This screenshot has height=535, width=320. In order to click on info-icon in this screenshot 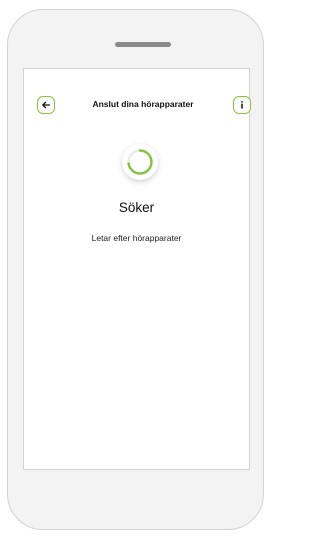, I will do `click(242, 105)`.